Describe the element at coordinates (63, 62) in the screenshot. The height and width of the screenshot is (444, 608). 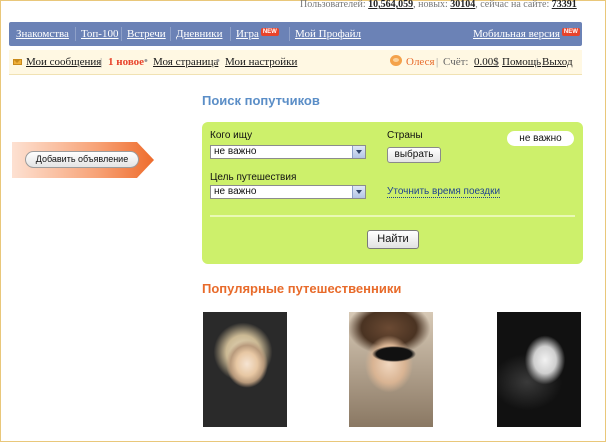
I see `my-messages-link: Мои сообщения` at that location.